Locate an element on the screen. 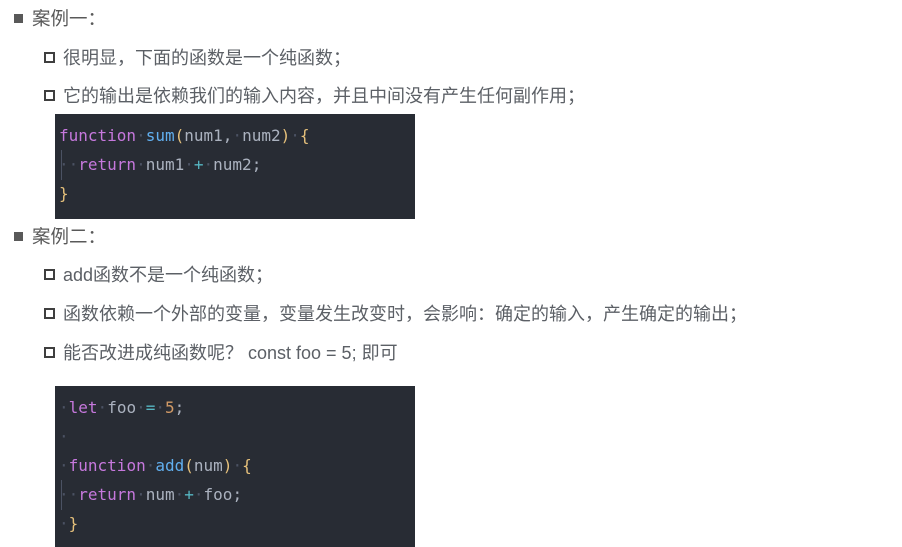 This screenshot has width=902, height=547. section-heading-1: 案例一： is located at coordinates (60, 19).